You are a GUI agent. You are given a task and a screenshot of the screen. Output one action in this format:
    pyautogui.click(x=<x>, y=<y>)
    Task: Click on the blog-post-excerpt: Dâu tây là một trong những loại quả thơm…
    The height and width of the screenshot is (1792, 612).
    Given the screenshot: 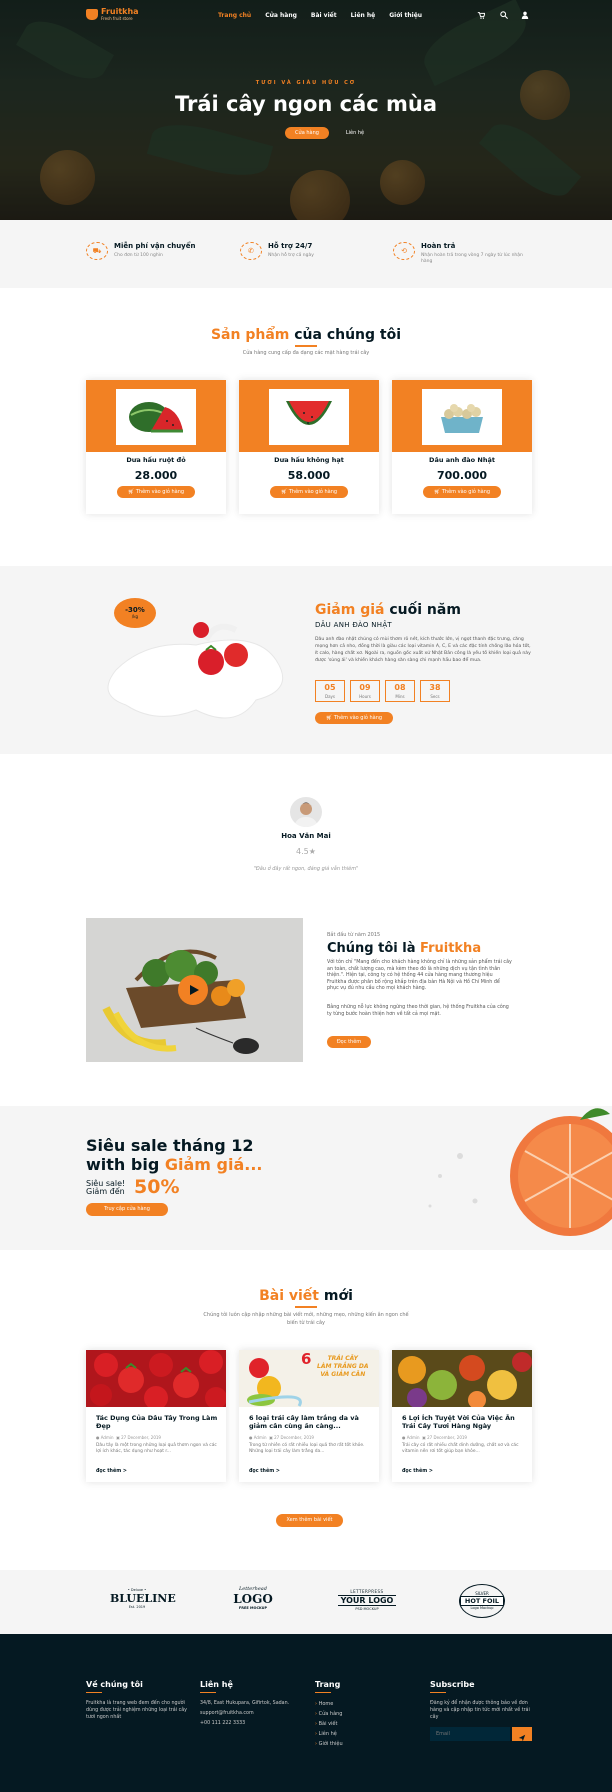 What is the action you would take?
    pyautogui.click(x=156, y=1448)
    